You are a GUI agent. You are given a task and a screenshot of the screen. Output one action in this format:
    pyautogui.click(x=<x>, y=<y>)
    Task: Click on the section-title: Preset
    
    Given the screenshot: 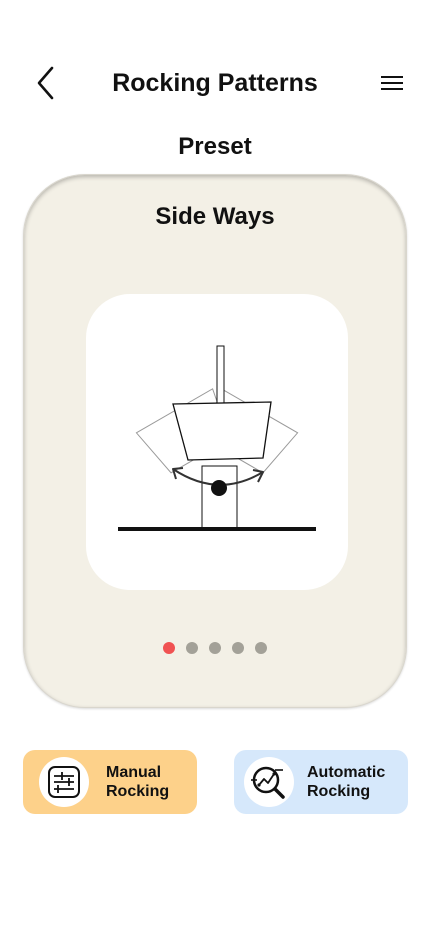 What is the action you would take?
    pyautogui.click(x=215, y=146)
    